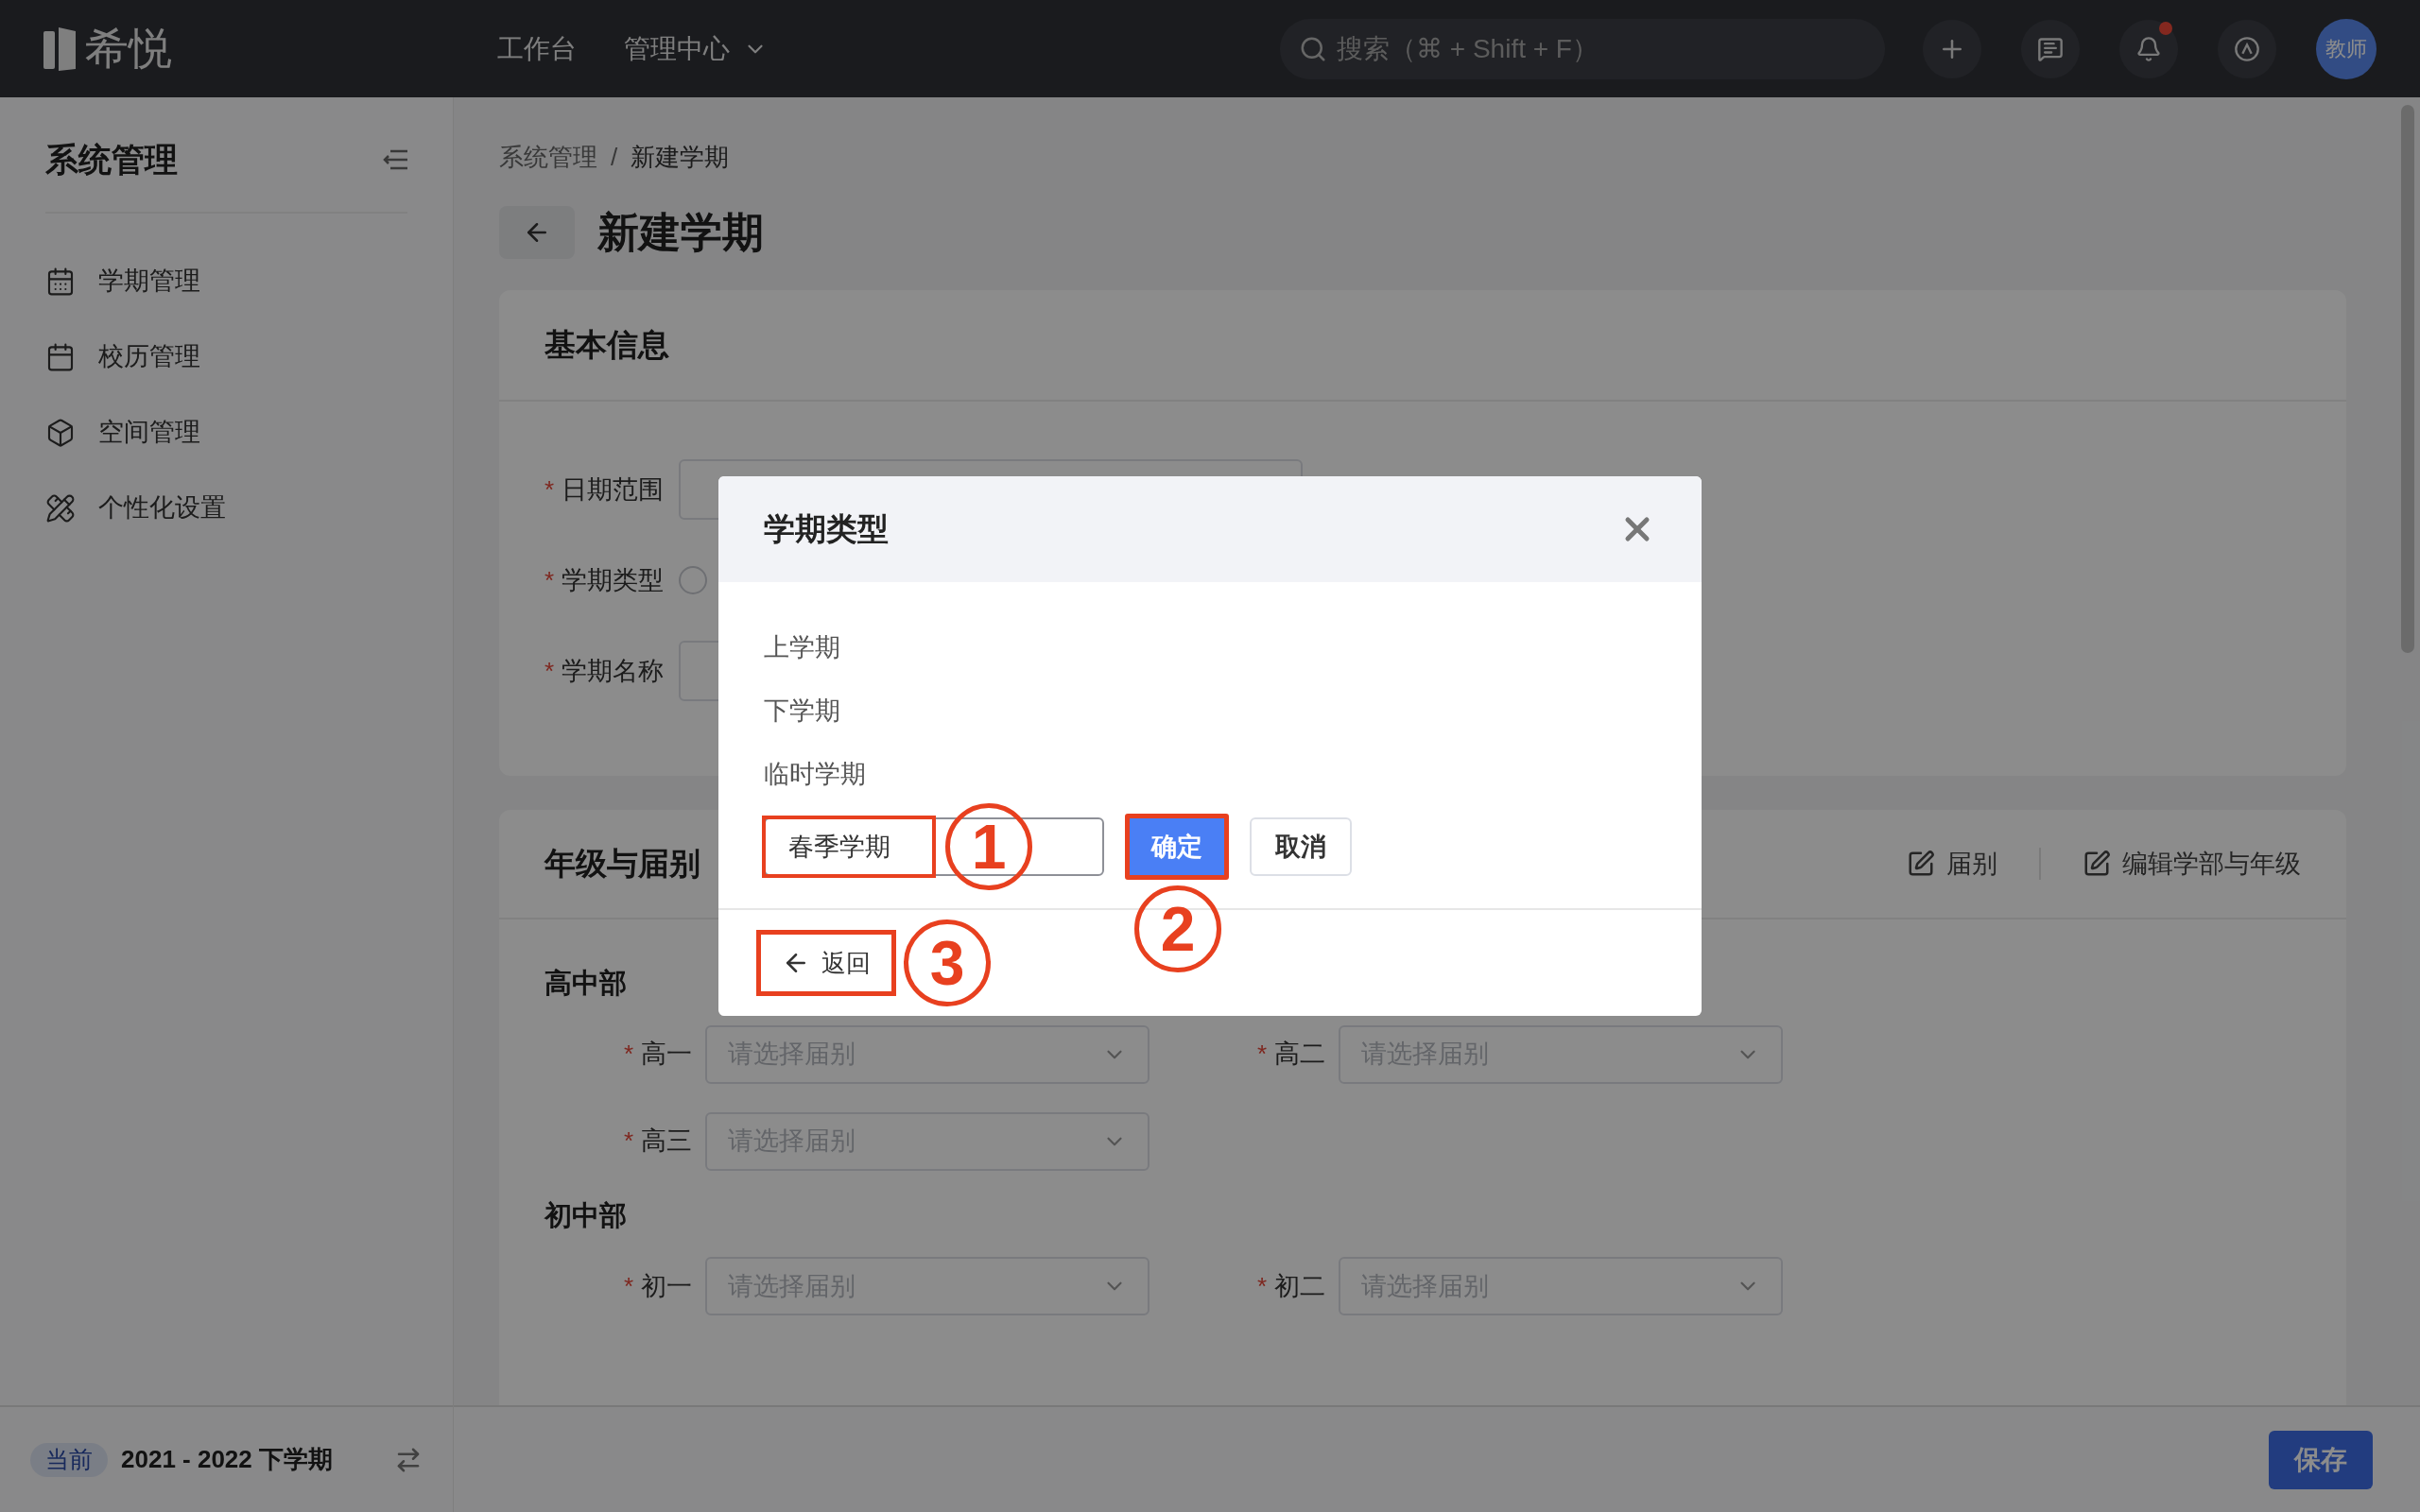 The width and height of the screenshot is (2420, 1512). Describe the element at coordinates (680, 157) in the screenshot. I see `breadcrumb-current: 新建学期` at that location.